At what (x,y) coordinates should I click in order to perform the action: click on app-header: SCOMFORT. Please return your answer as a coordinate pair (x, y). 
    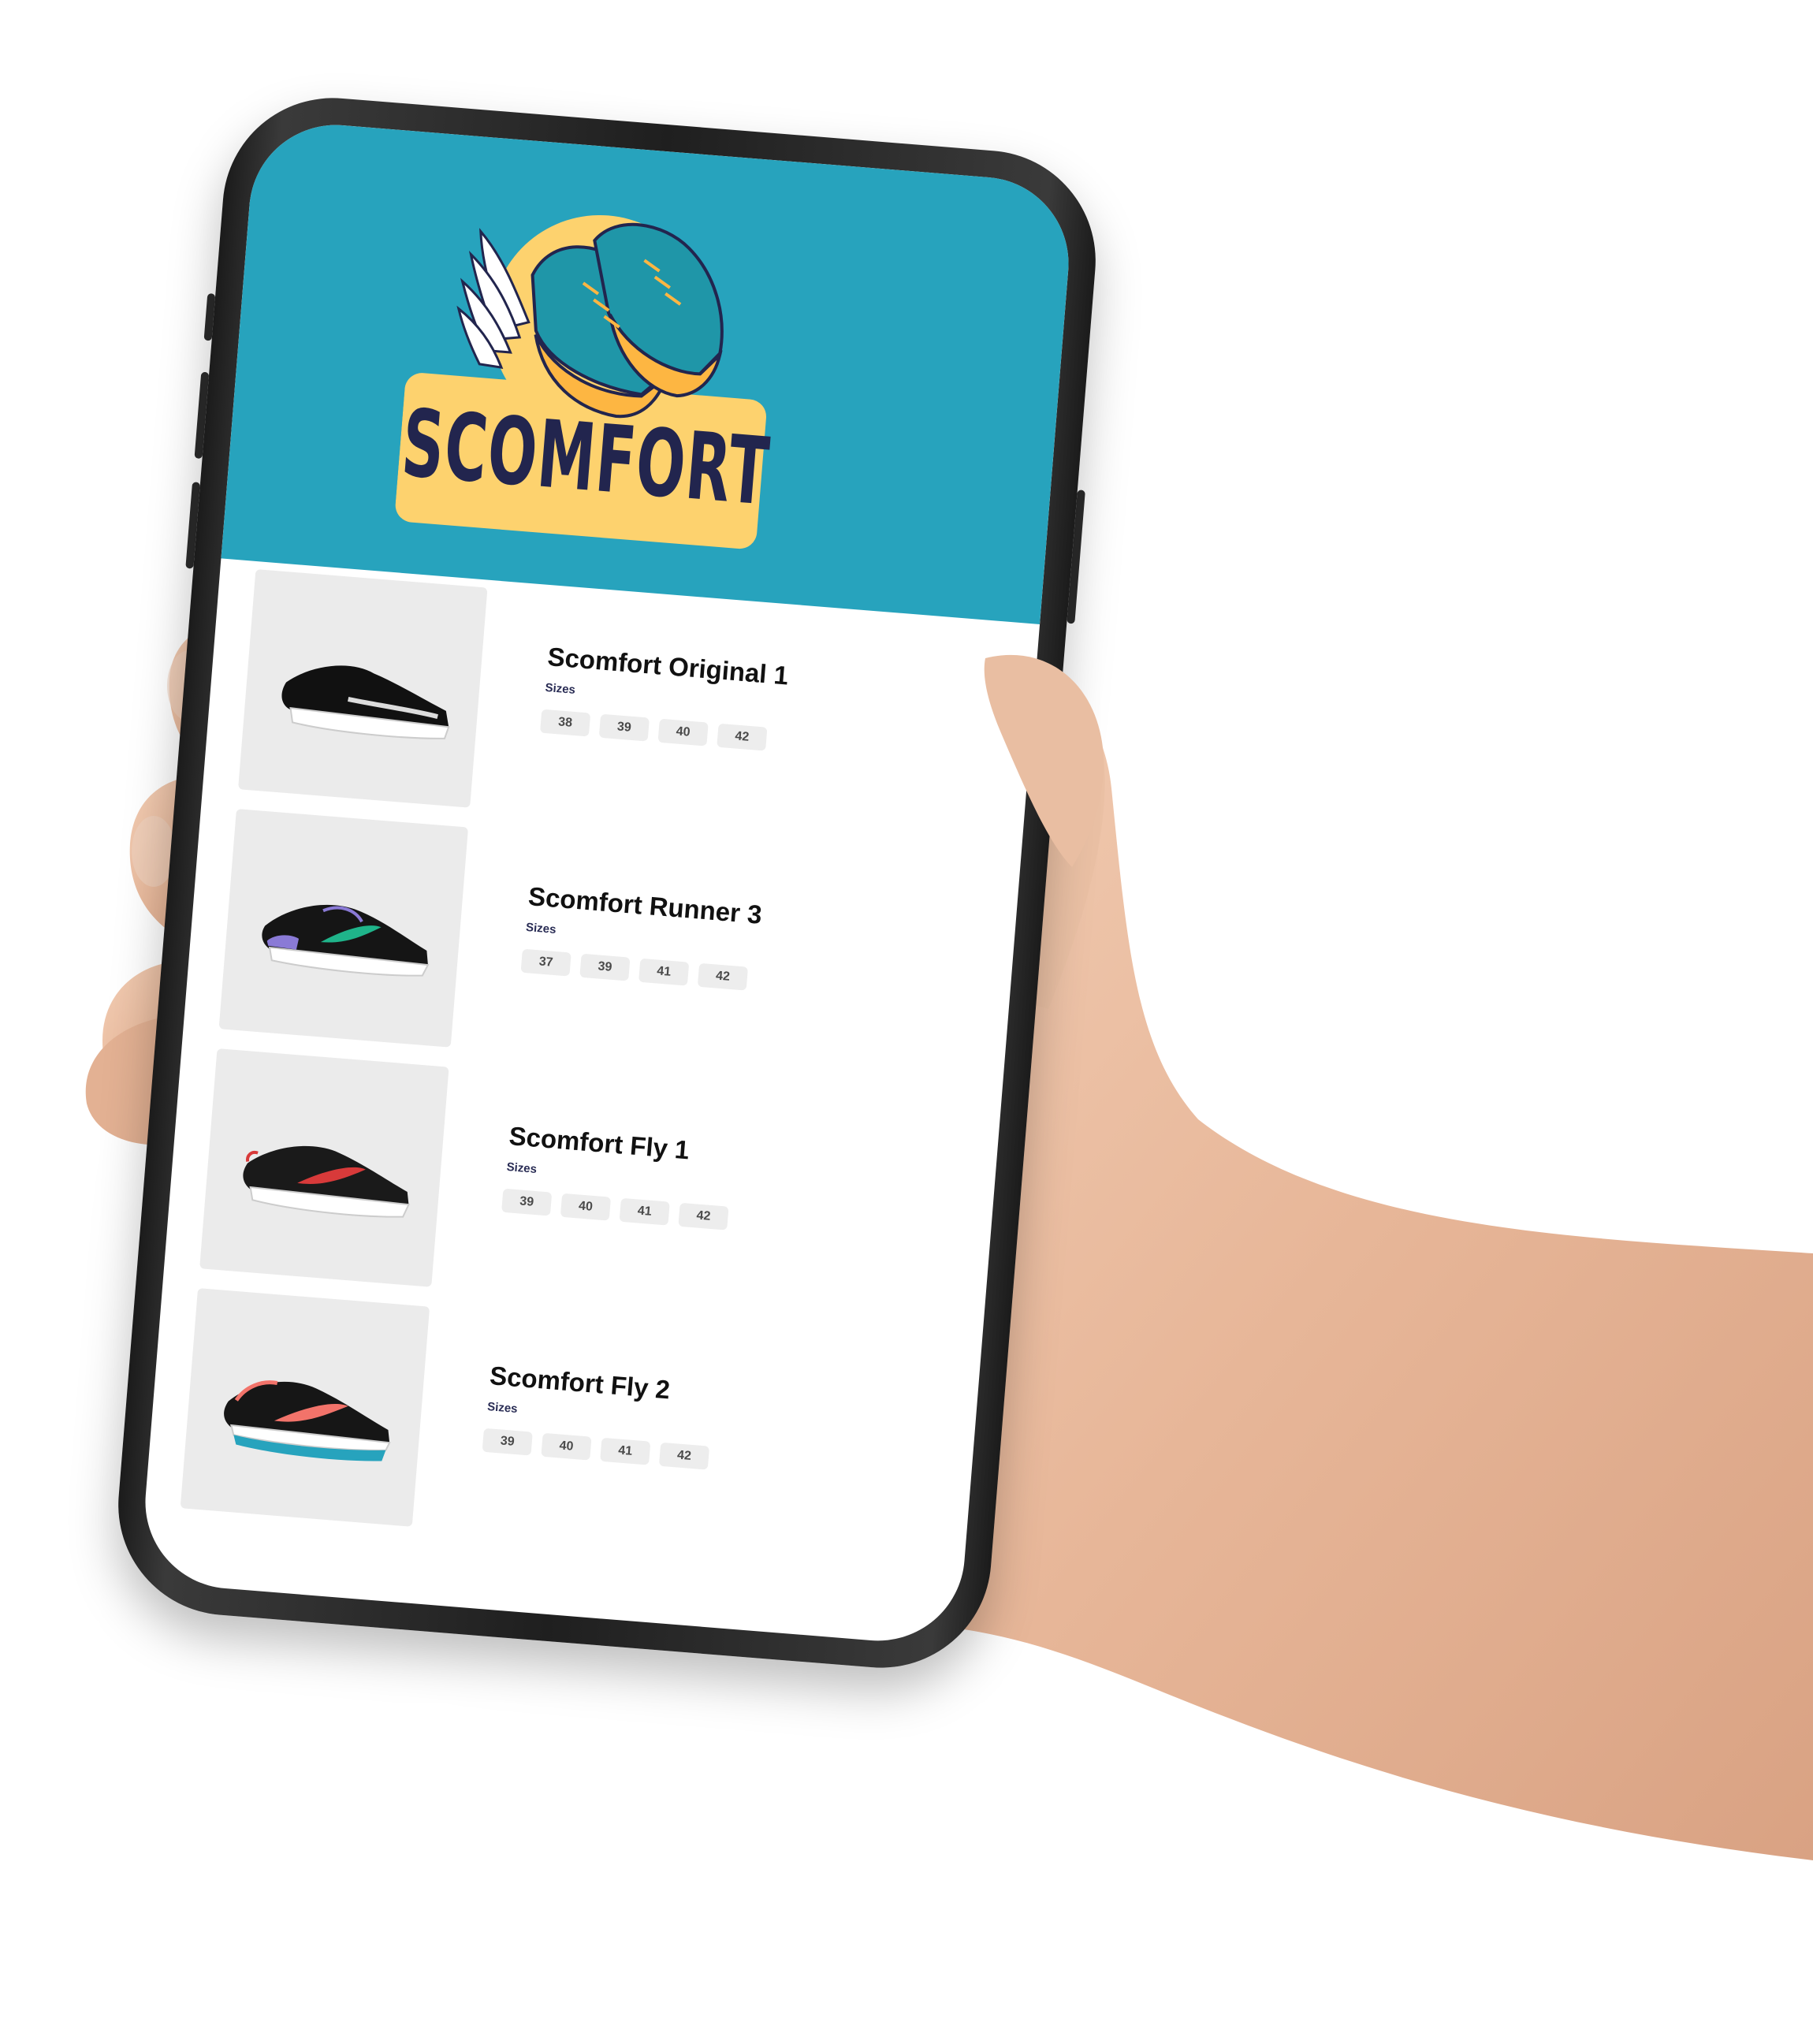
    Looking at the image, I should click on (648, 371).